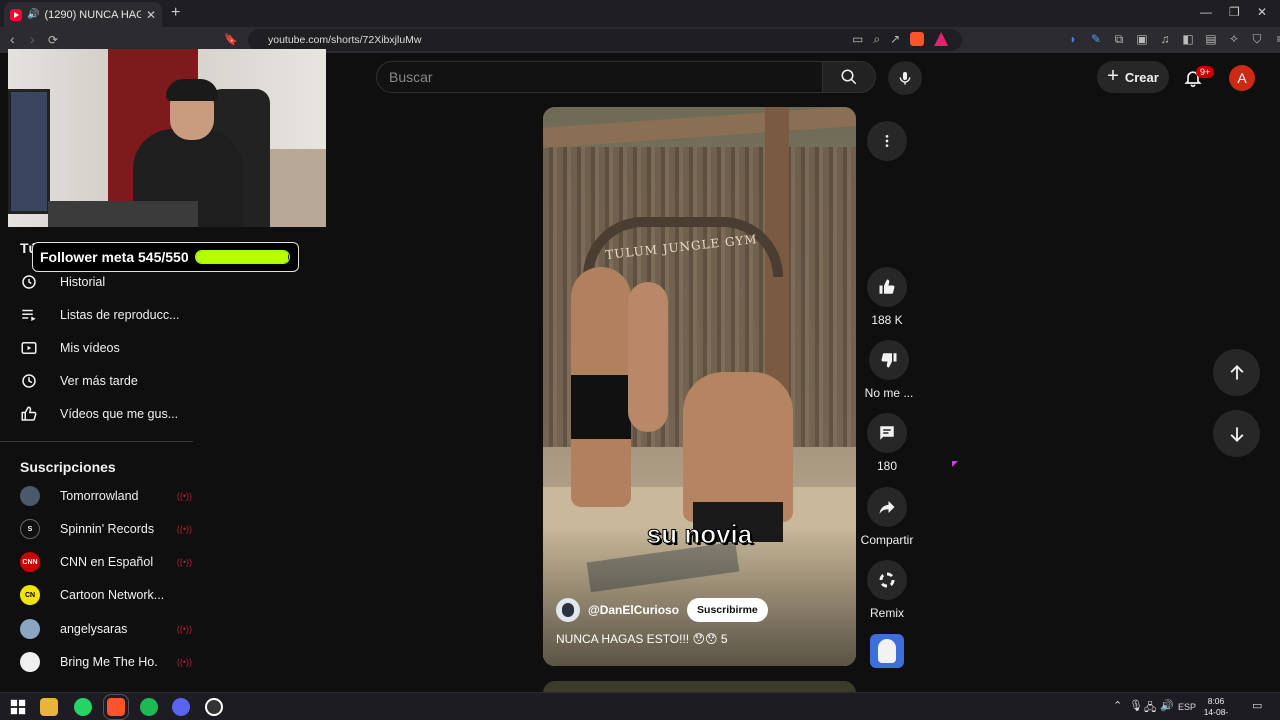  Describe the element at coordinates (599, 77) in the screenshot. I see `search-input: Buscar` at that location.